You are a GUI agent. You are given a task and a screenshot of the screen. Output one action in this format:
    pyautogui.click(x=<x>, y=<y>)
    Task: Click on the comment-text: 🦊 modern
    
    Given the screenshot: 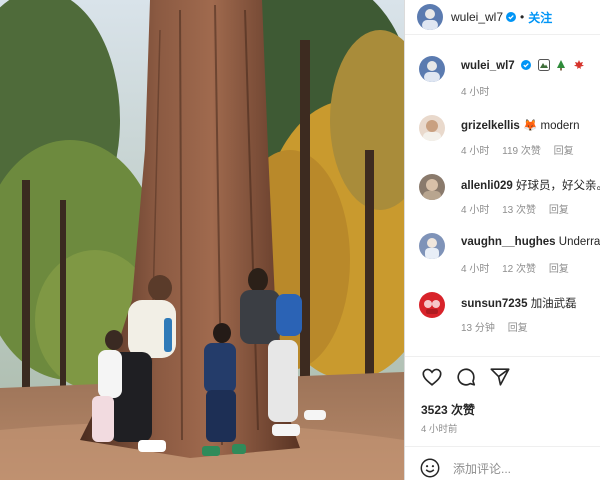 What is the action you would take?
    pyautogui.click(x=551, y=126)
    